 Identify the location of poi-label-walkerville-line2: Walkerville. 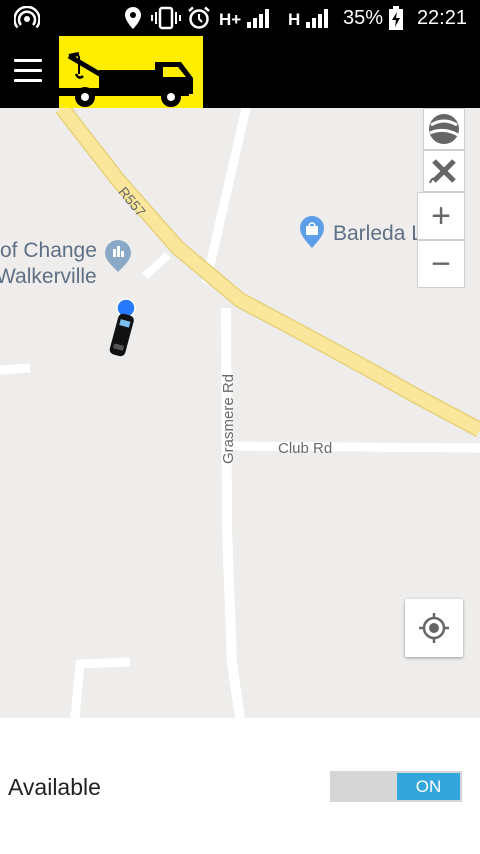
(48, 276).